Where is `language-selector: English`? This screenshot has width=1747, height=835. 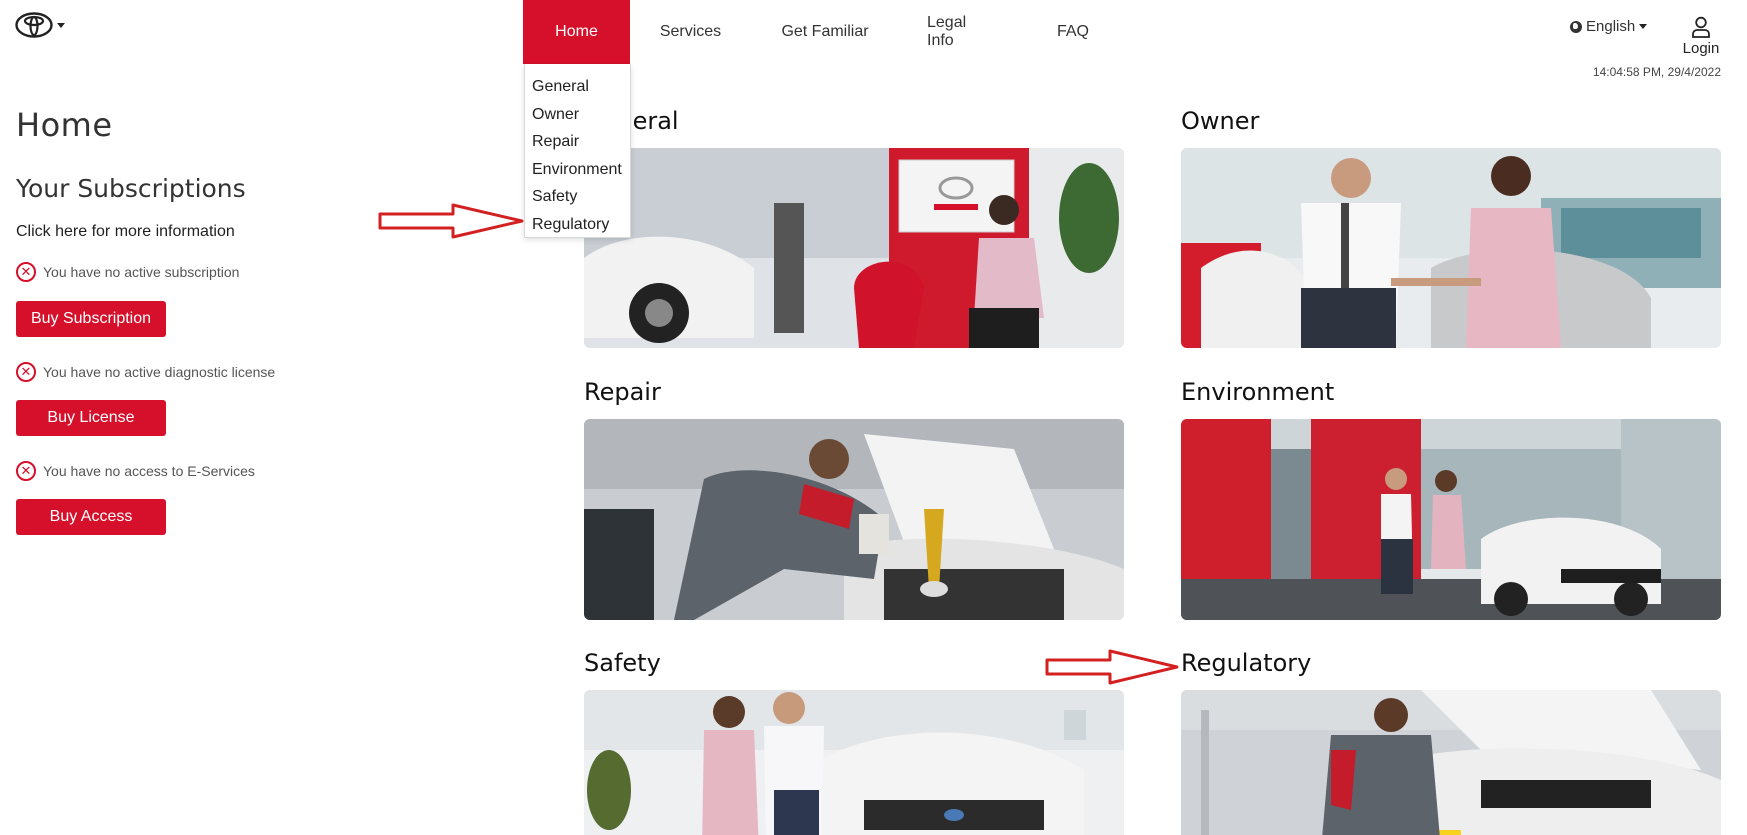
language-selector: English is located at coordinates (1609, 26).